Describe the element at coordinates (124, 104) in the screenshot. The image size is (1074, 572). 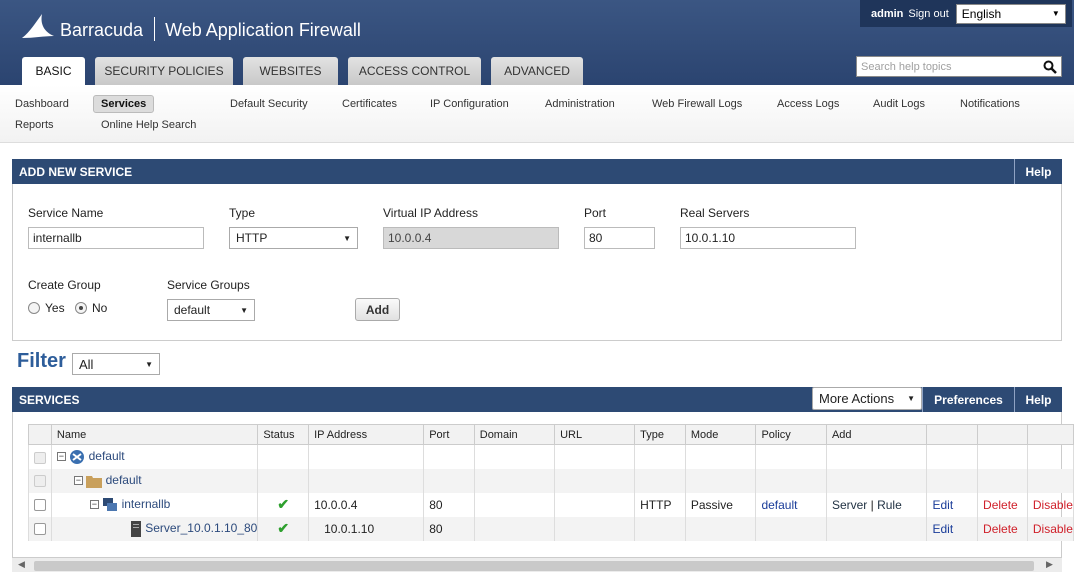
I see `subnav-services: Services` at that location.